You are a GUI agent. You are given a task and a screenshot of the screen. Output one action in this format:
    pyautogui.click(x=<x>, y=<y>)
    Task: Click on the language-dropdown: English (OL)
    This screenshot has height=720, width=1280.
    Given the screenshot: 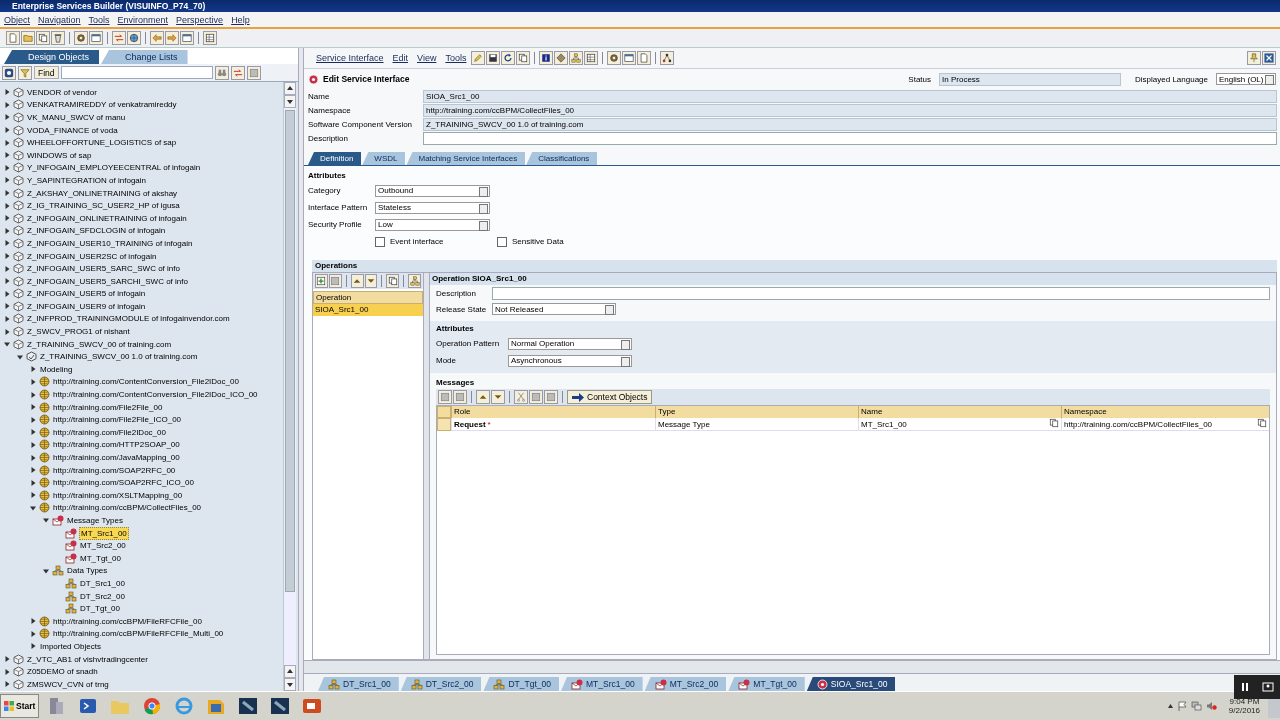 What is the action you would take?
    pyautogui.click(x=1246, y=79)
    